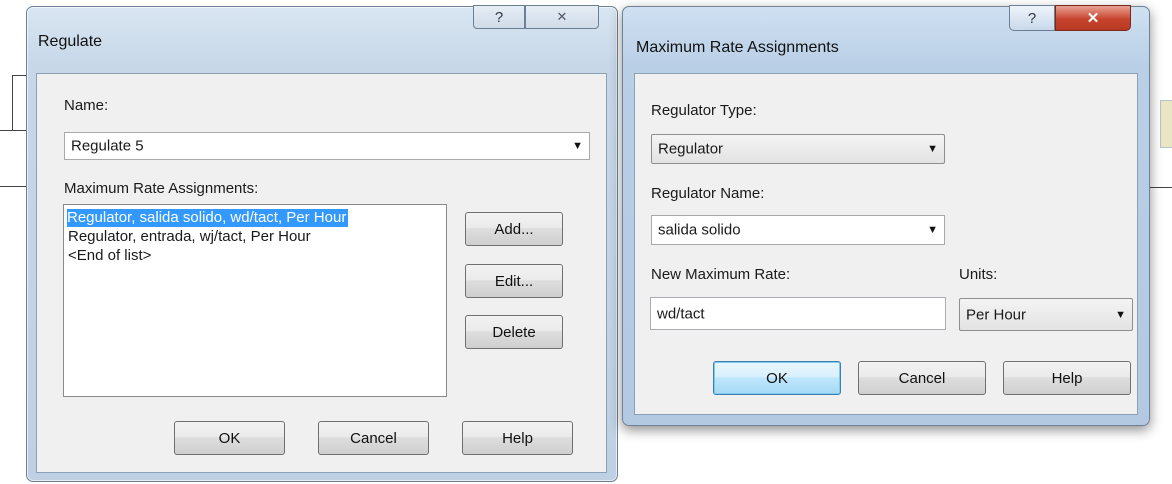 This screenshot has width=1172, height=484. I want to click on regulator-type-label: Regulator Type:, so click(704, 110).